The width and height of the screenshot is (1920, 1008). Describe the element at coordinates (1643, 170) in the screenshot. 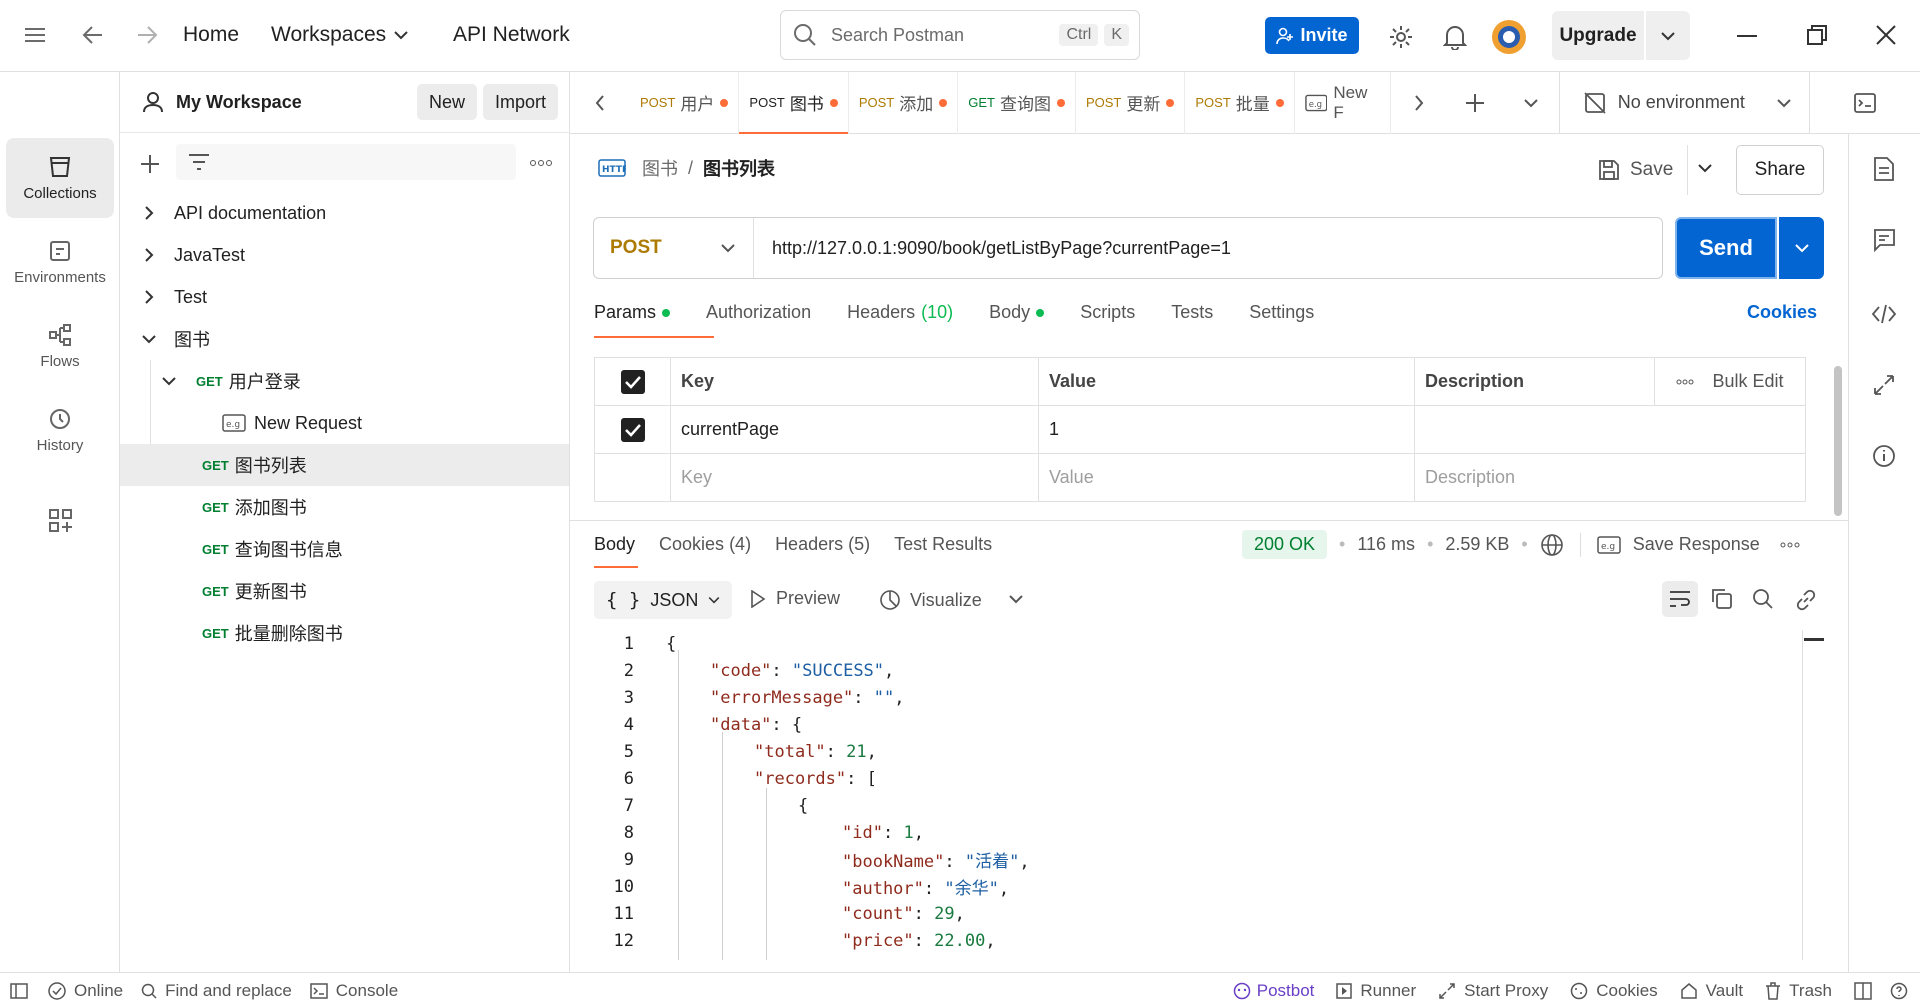

I see `save-button: Save` at that location.